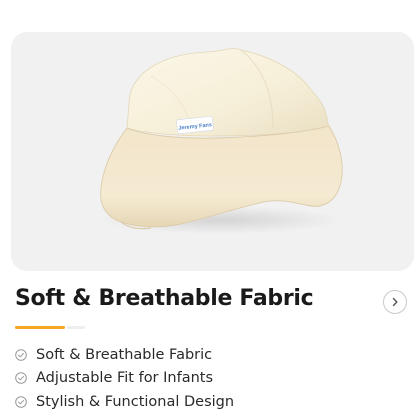 The height and width of the screenshot is (416, 416). What do you see at coordinates (164, 298) in the screenshot?
I see `product-title: Soft & Breathable Fabric` at bounding box center [164, 298].